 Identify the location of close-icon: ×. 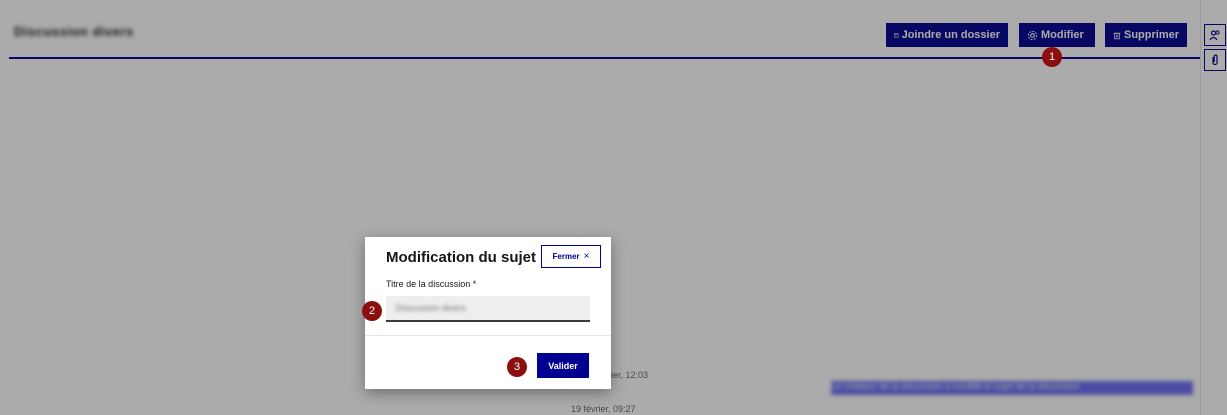
(586, 256).